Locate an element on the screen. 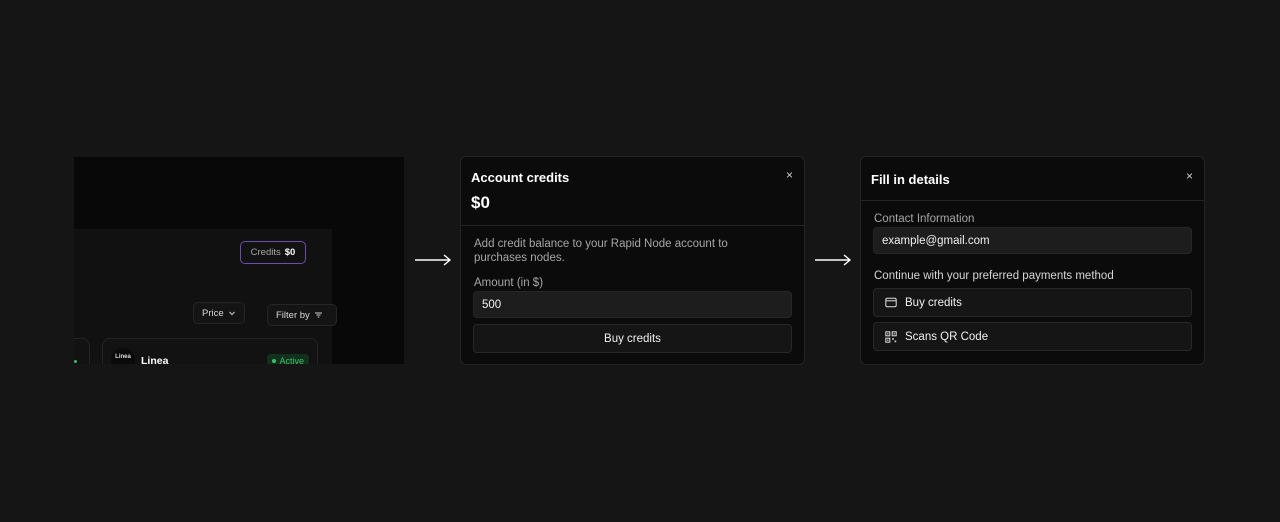 The image size is (1280, 522). email-value: example@gmail.com is located at coordinates (936, 240).